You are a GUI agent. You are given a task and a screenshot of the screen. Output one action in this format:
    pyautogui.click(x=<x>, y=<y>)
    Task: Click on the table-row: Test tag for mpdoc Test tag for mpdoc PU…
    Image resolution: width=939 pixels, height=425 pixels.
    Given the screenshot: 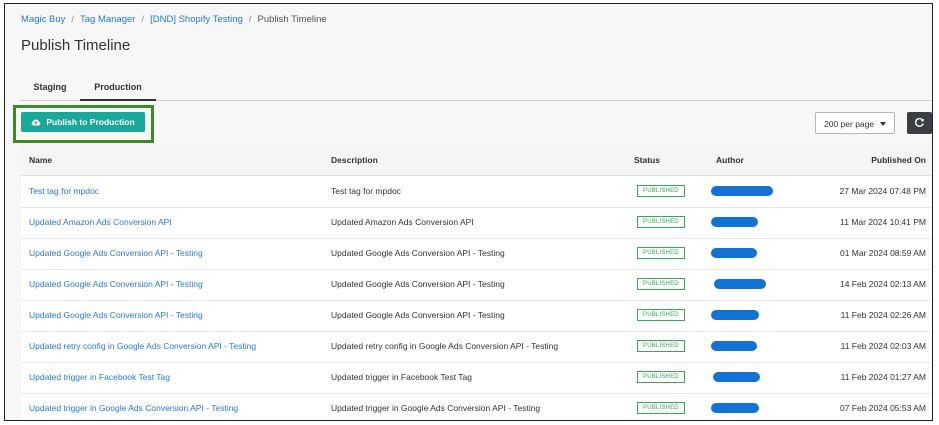 What is the action you would take?
    pyautogui.click(x=476, y=192)
    